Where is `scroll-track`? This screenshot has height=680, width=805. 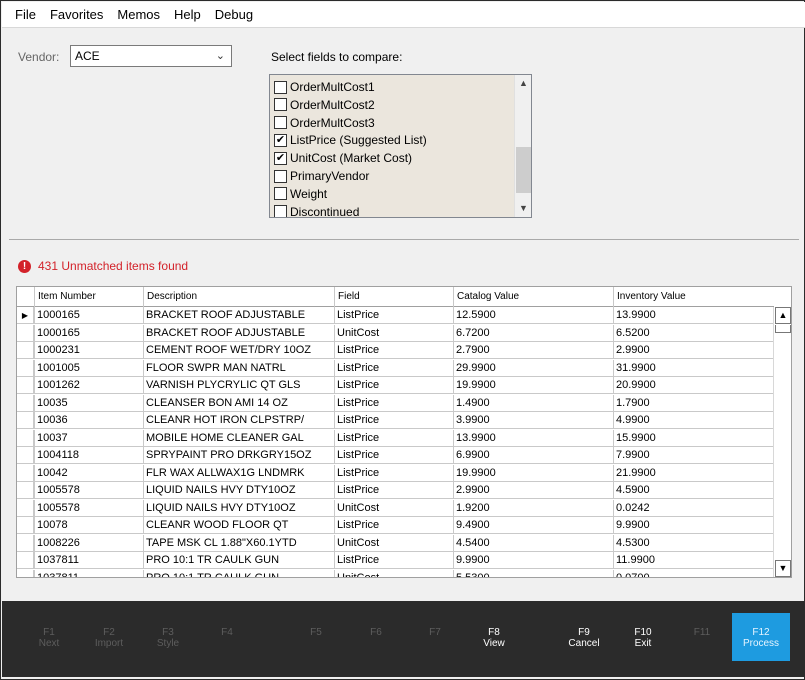 scroll-track is located at coordinates (783, 329).